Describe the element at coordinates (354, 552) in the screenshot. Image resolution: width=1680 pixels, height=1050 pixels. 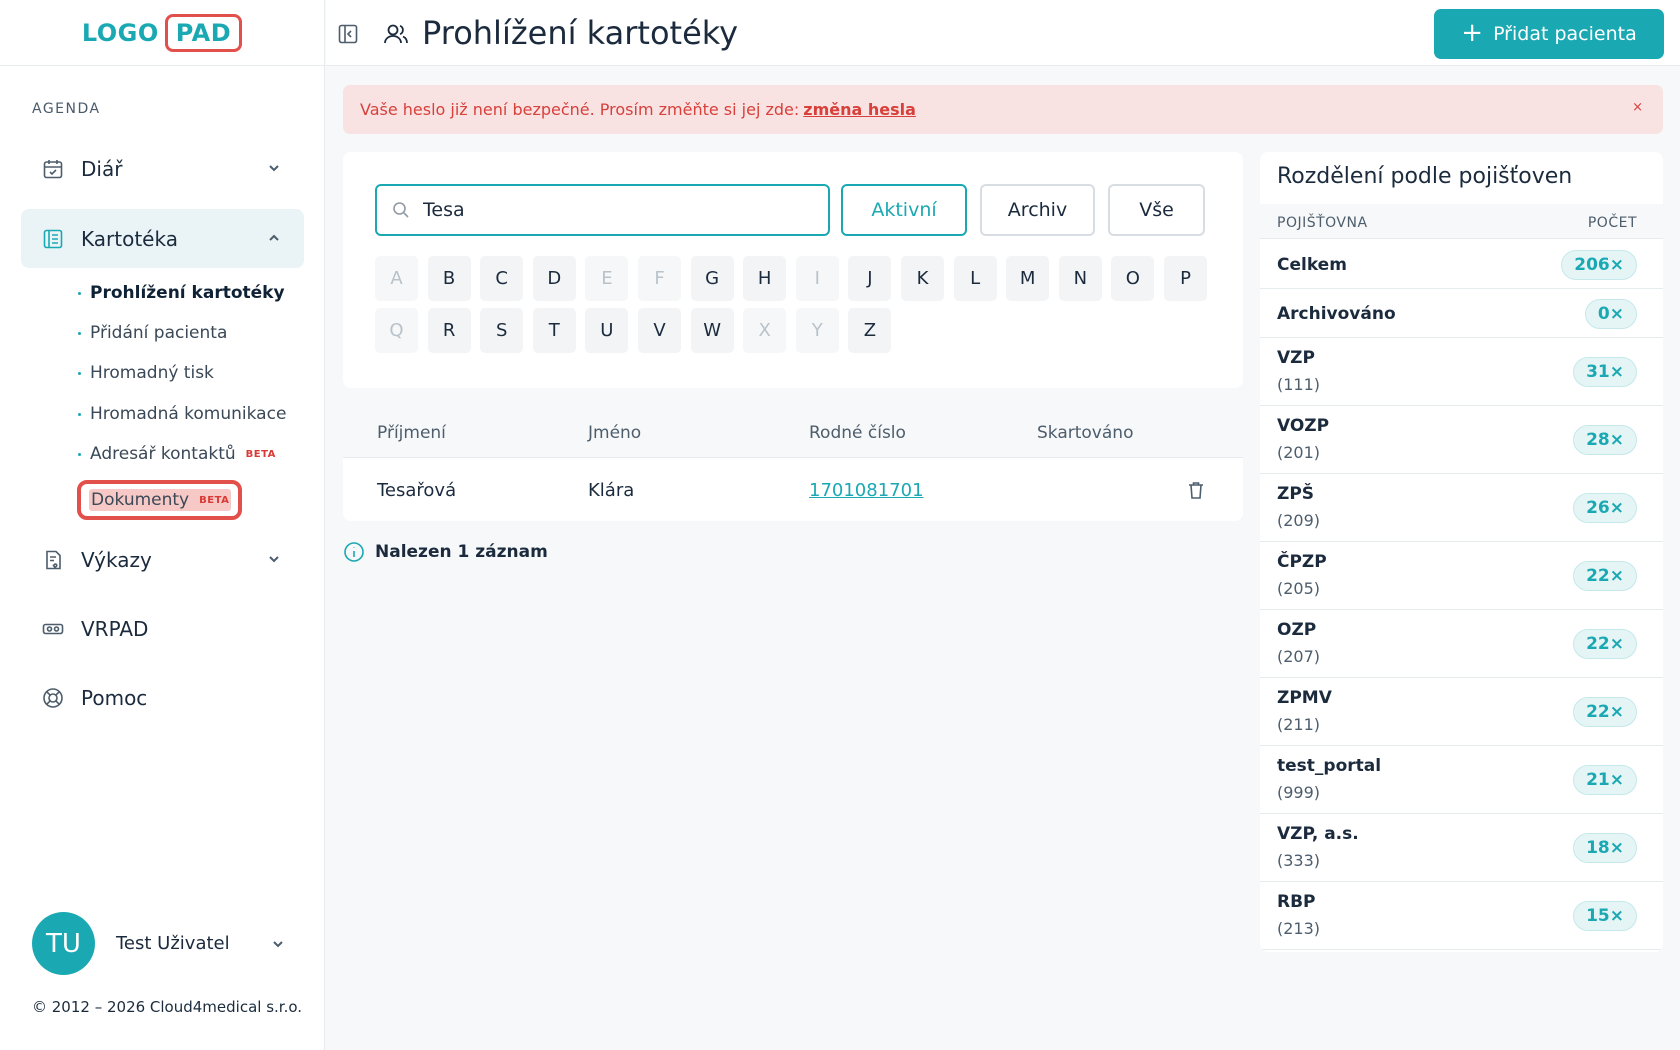
I see `info-icon` at that location.